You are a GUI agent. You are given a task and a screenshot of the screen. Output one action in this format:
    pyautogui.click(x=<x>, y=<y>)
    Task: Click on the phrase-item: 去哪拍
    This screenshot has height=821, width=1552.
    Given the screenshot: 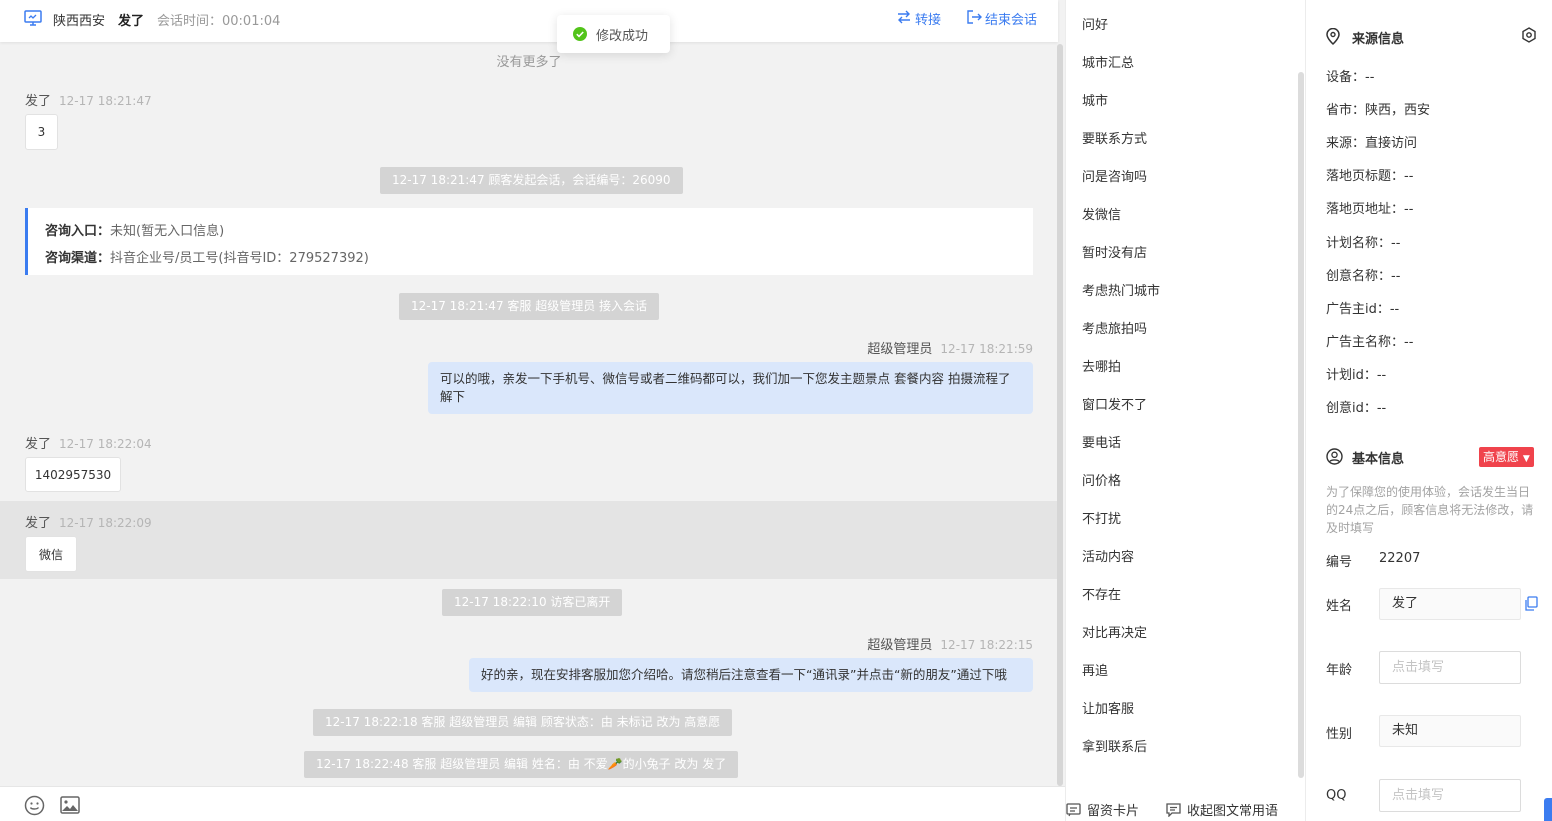 What is the action you would take?
    pyautogui.click(x=1101, y=365)
    